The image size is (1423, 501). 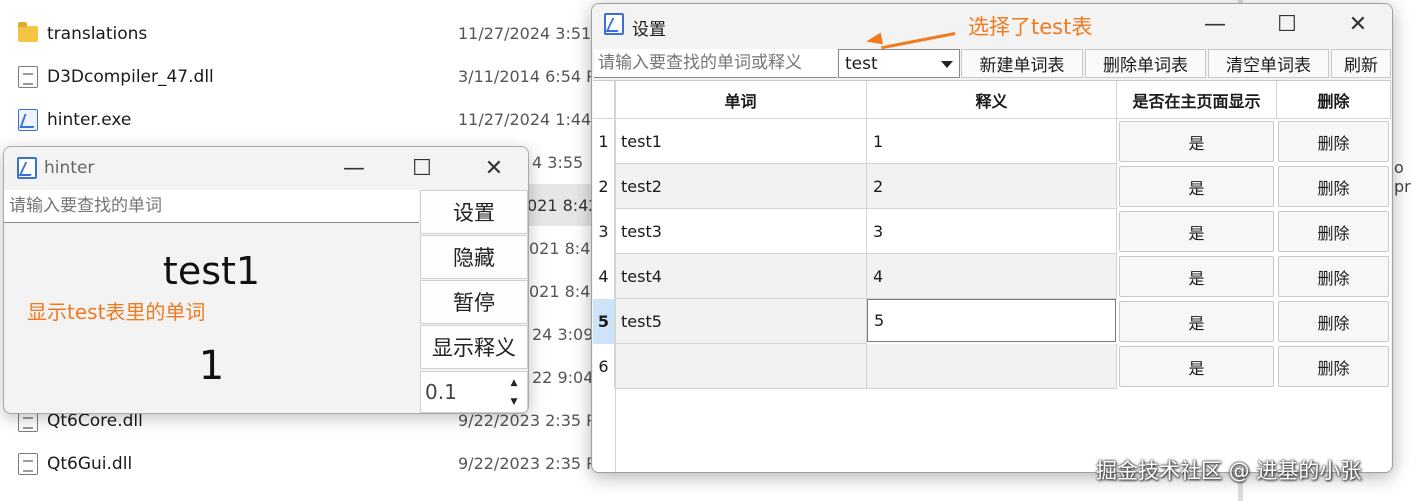 I want to click on file-name: Qt6Gui.dll, so click(x=90, y=464).